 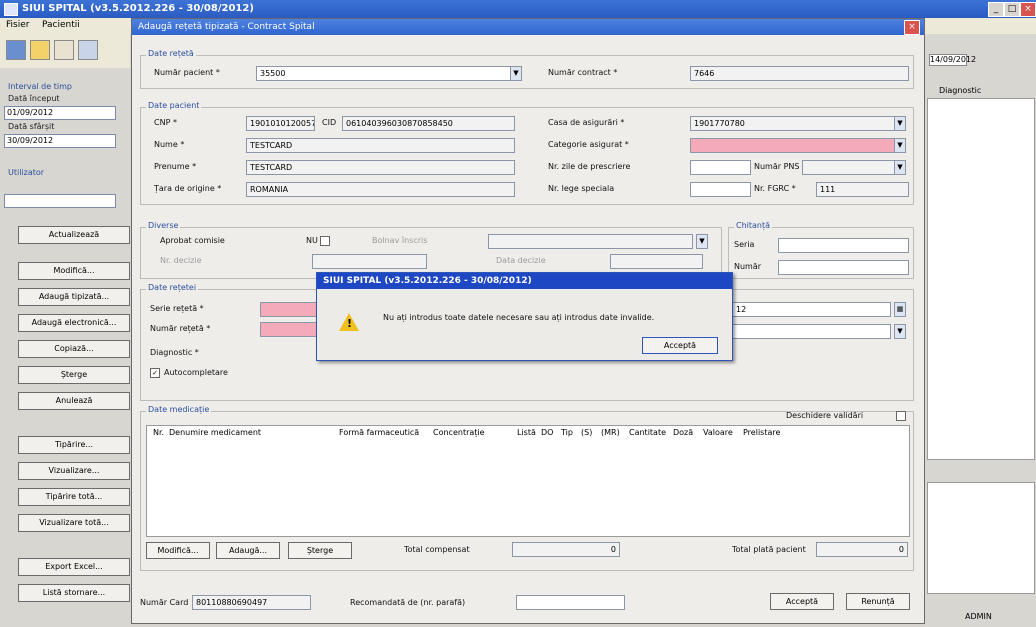 What do you see at coordinates (720, 167) in the screenshot?
I see `nr-zile-field` at bounding box center [720, 167].